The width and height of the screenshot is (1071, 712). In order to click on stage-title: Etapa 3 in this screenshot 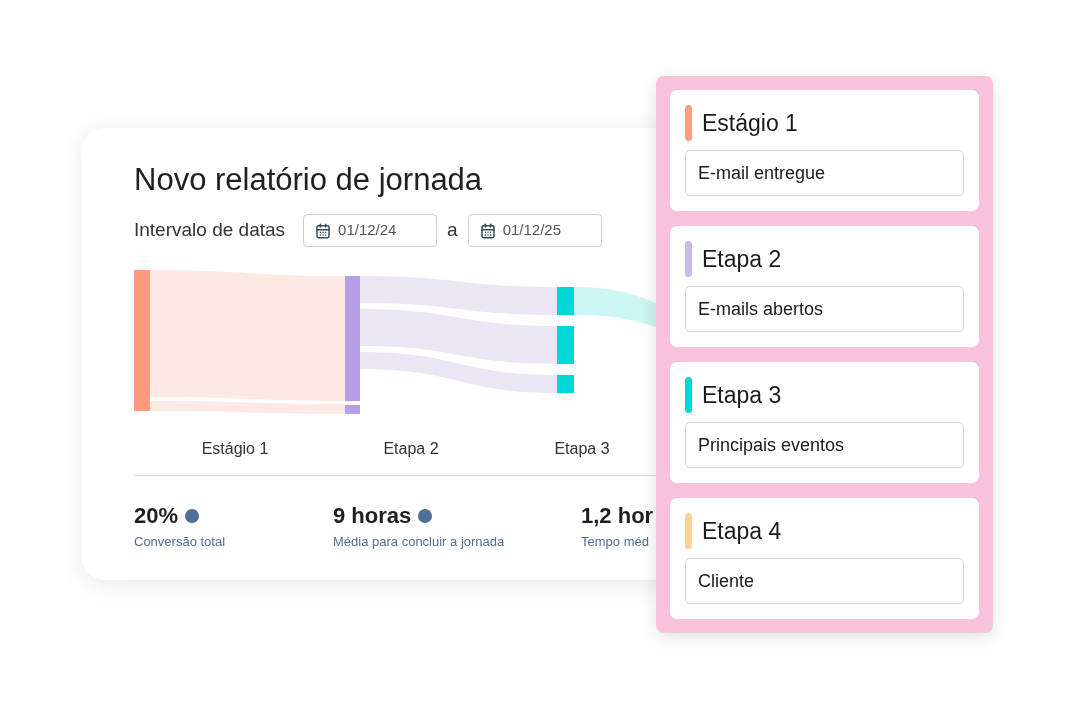, I will do `click(742, 395)`.